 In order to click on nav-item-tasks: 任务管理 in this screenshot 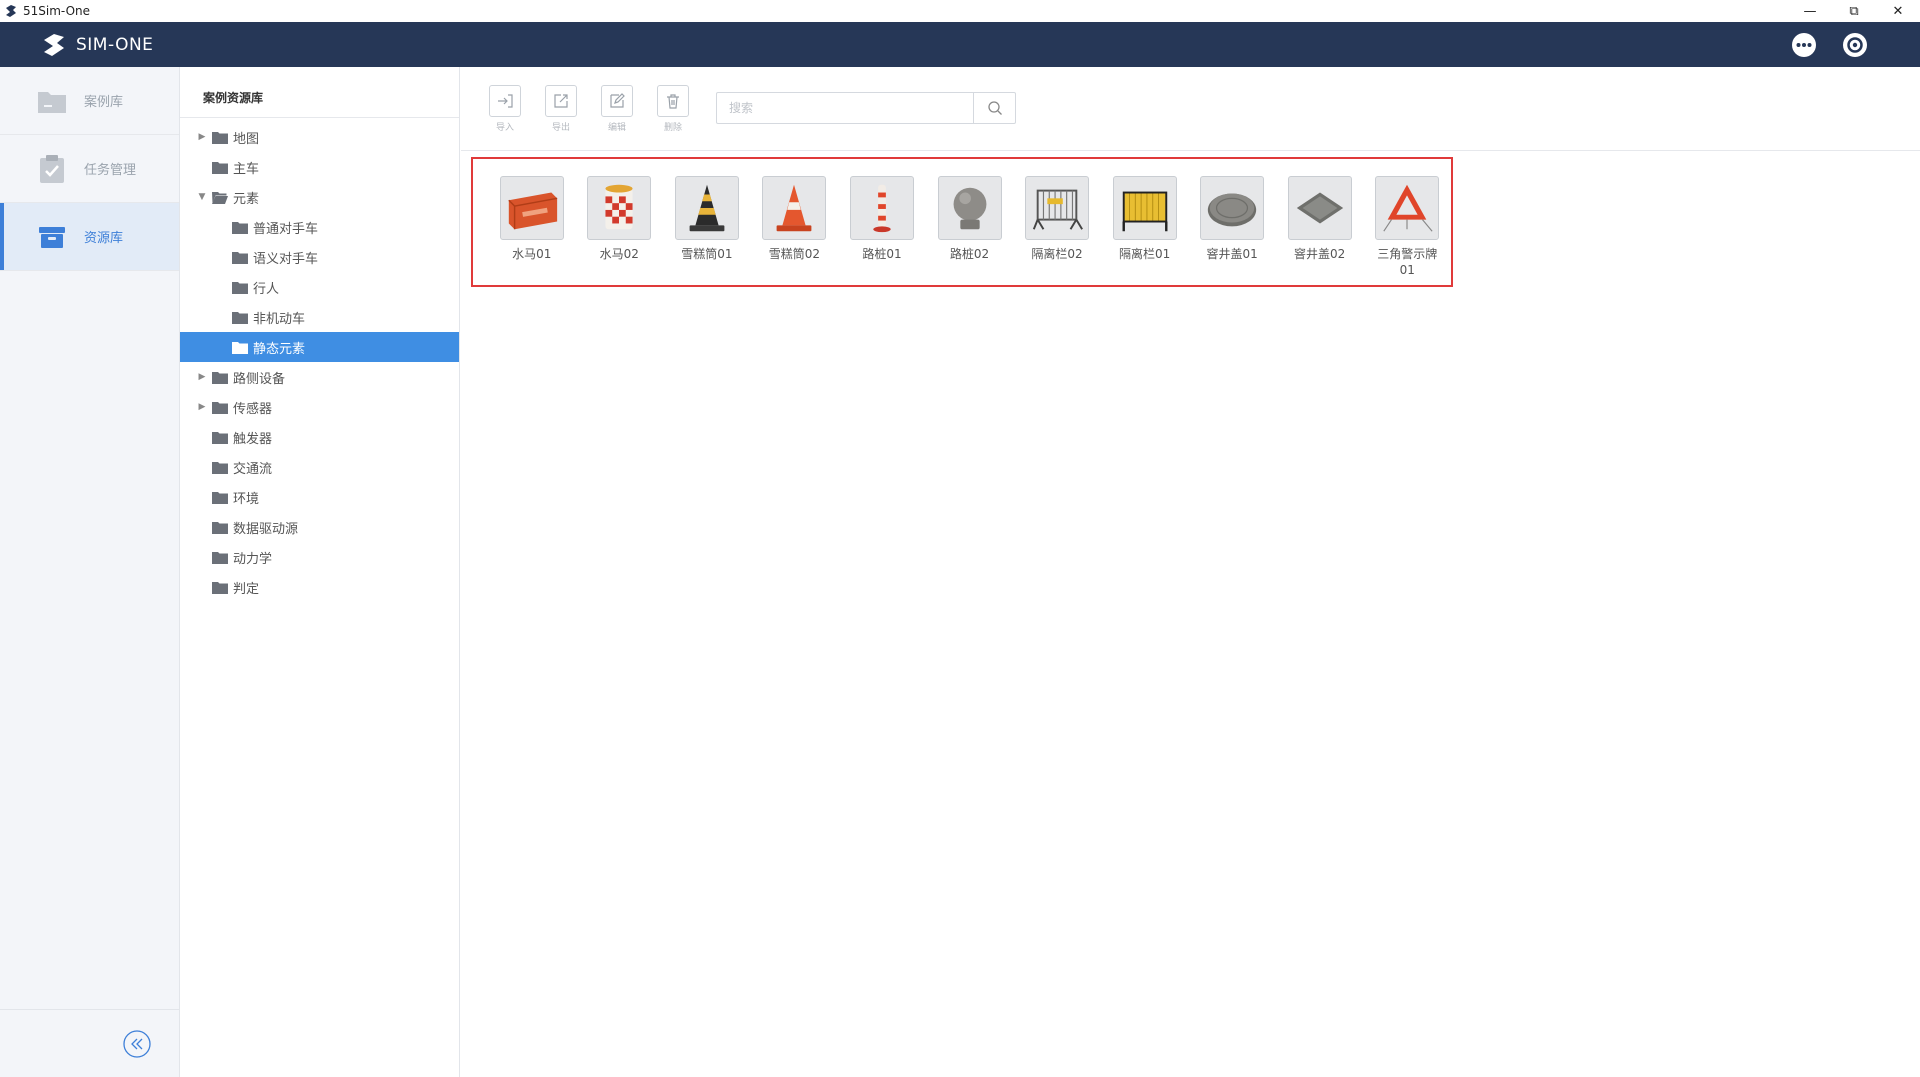, I will do `click(89, 169)`.